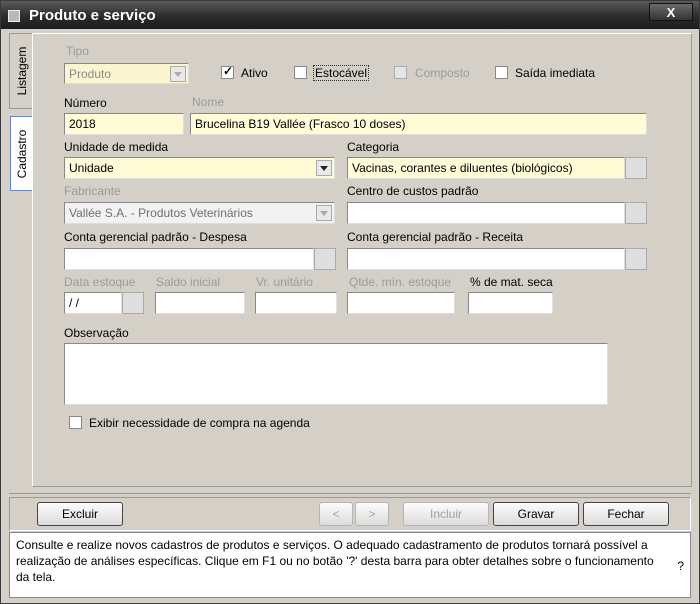 This screenshot has height=604, width=700. Describe the element at coordinates (680, 566) in the screenshot. I see `help-question-button: ?` at that location.